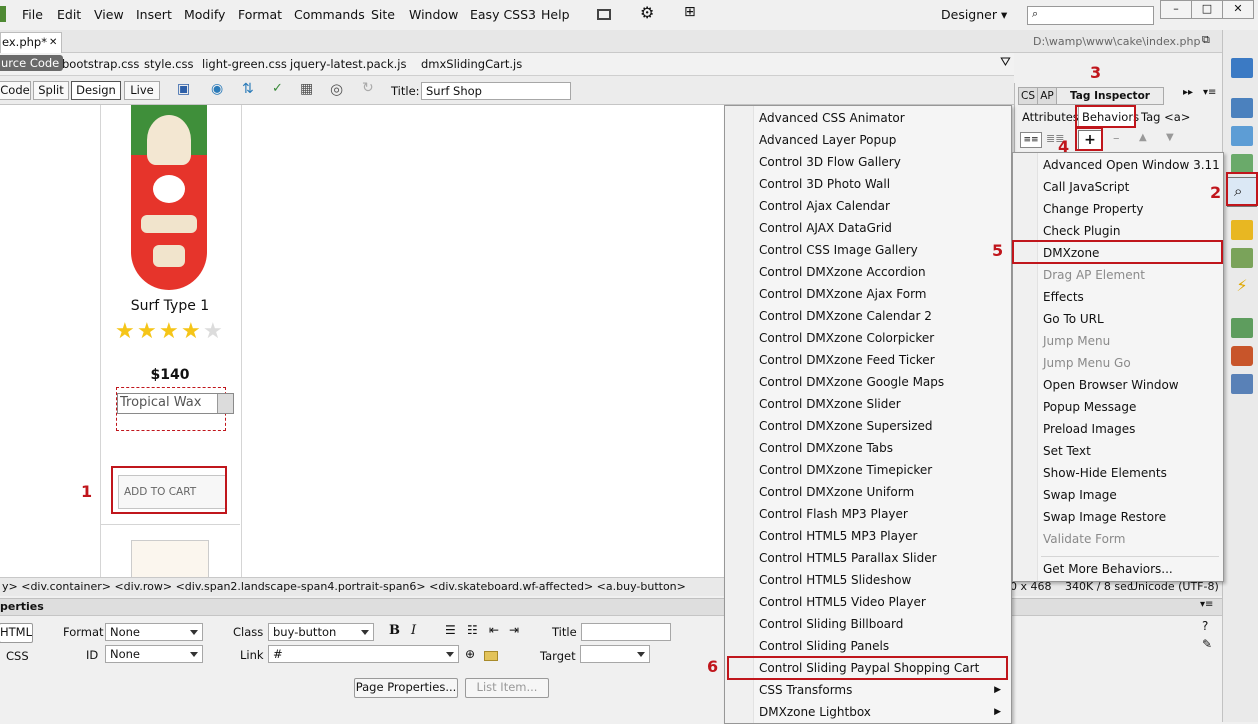 Image resolution: width=1258 pixels, height=724 pixels. I want to click on menu-help: Help, so click(555, 14).